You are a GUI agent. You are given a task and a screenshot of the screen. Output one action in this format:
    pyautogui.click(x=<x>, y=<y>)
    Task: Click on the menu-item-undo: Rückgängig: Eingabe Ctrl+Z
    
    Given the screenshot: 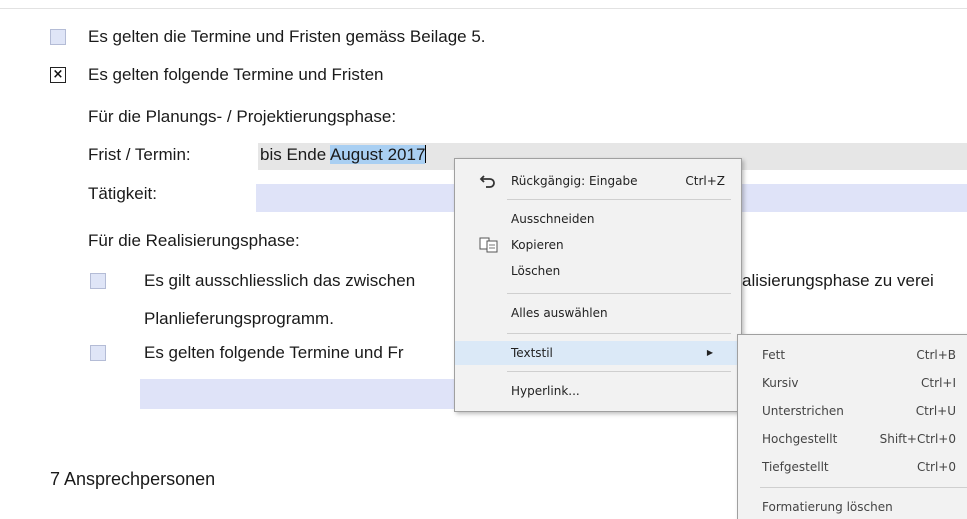 What is the action you would take?
    pyautogui.click(x=598, y=181)
    